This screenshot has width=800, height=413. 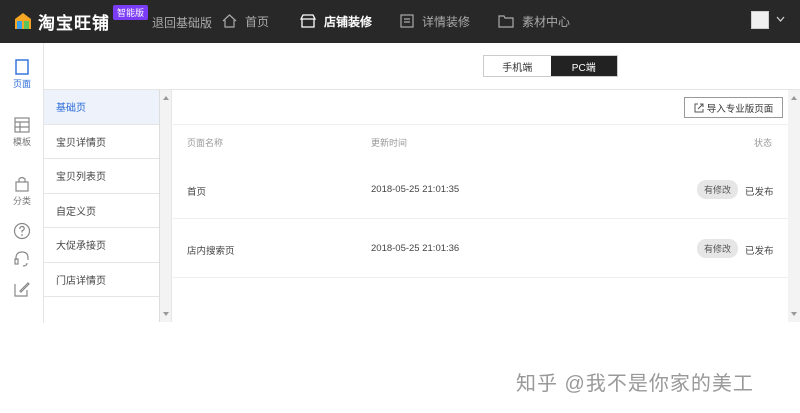 What do you see at coordinates (446, 21) in the screenshot?
I see `nav-detail-label: 详情装修` at bounding box center [446, 21].